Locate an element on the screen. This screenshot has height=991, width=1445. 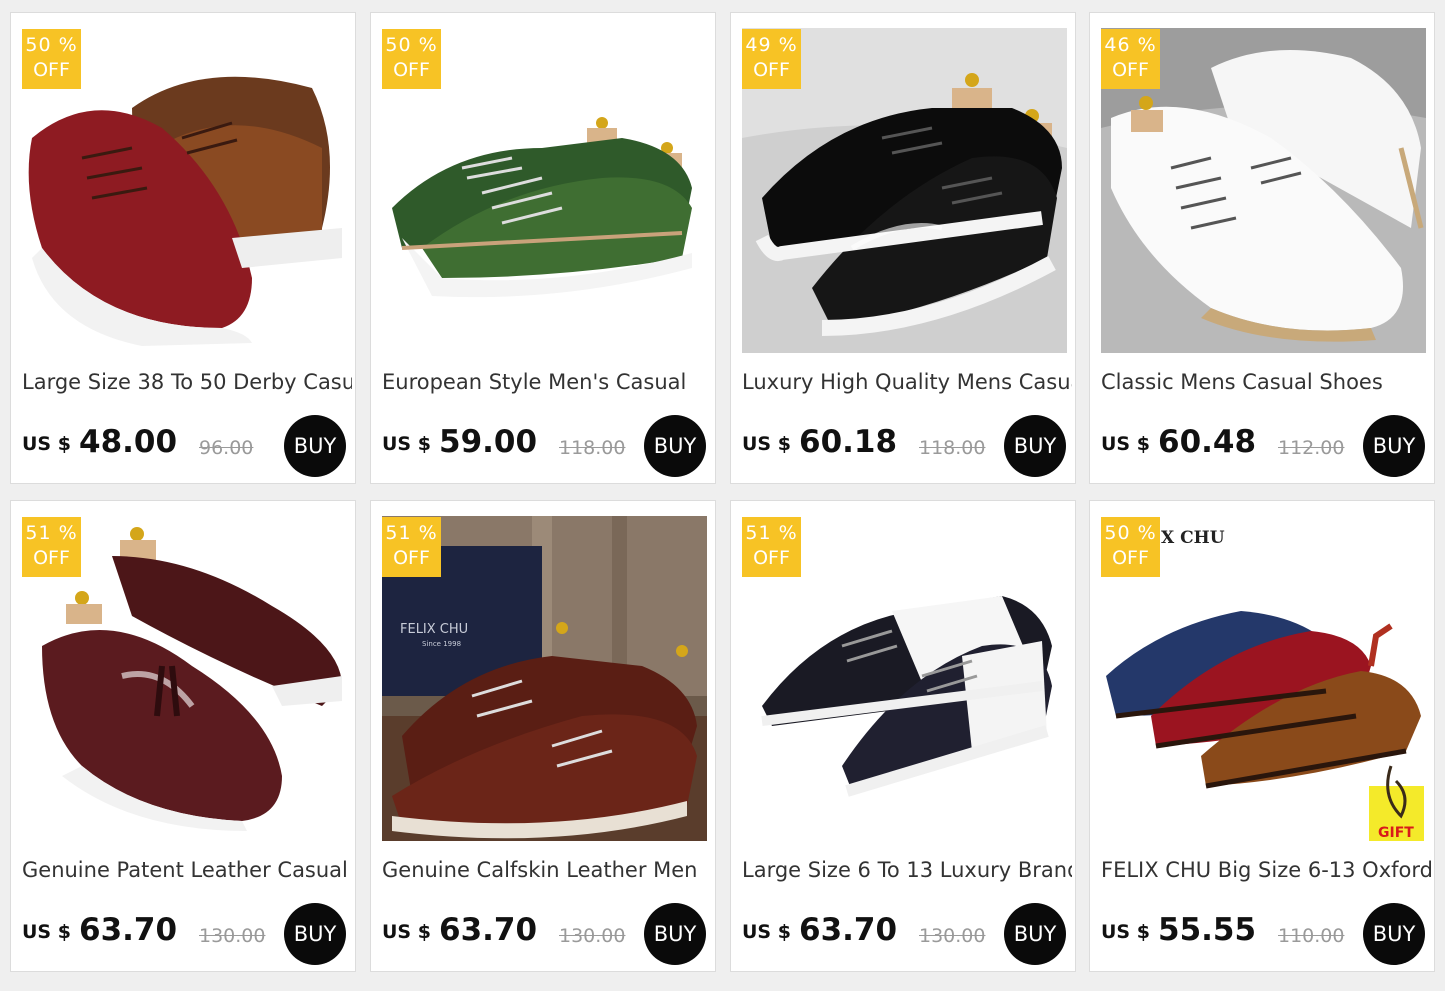
discount-percent: 49 % is located at coordinates (771, 45).